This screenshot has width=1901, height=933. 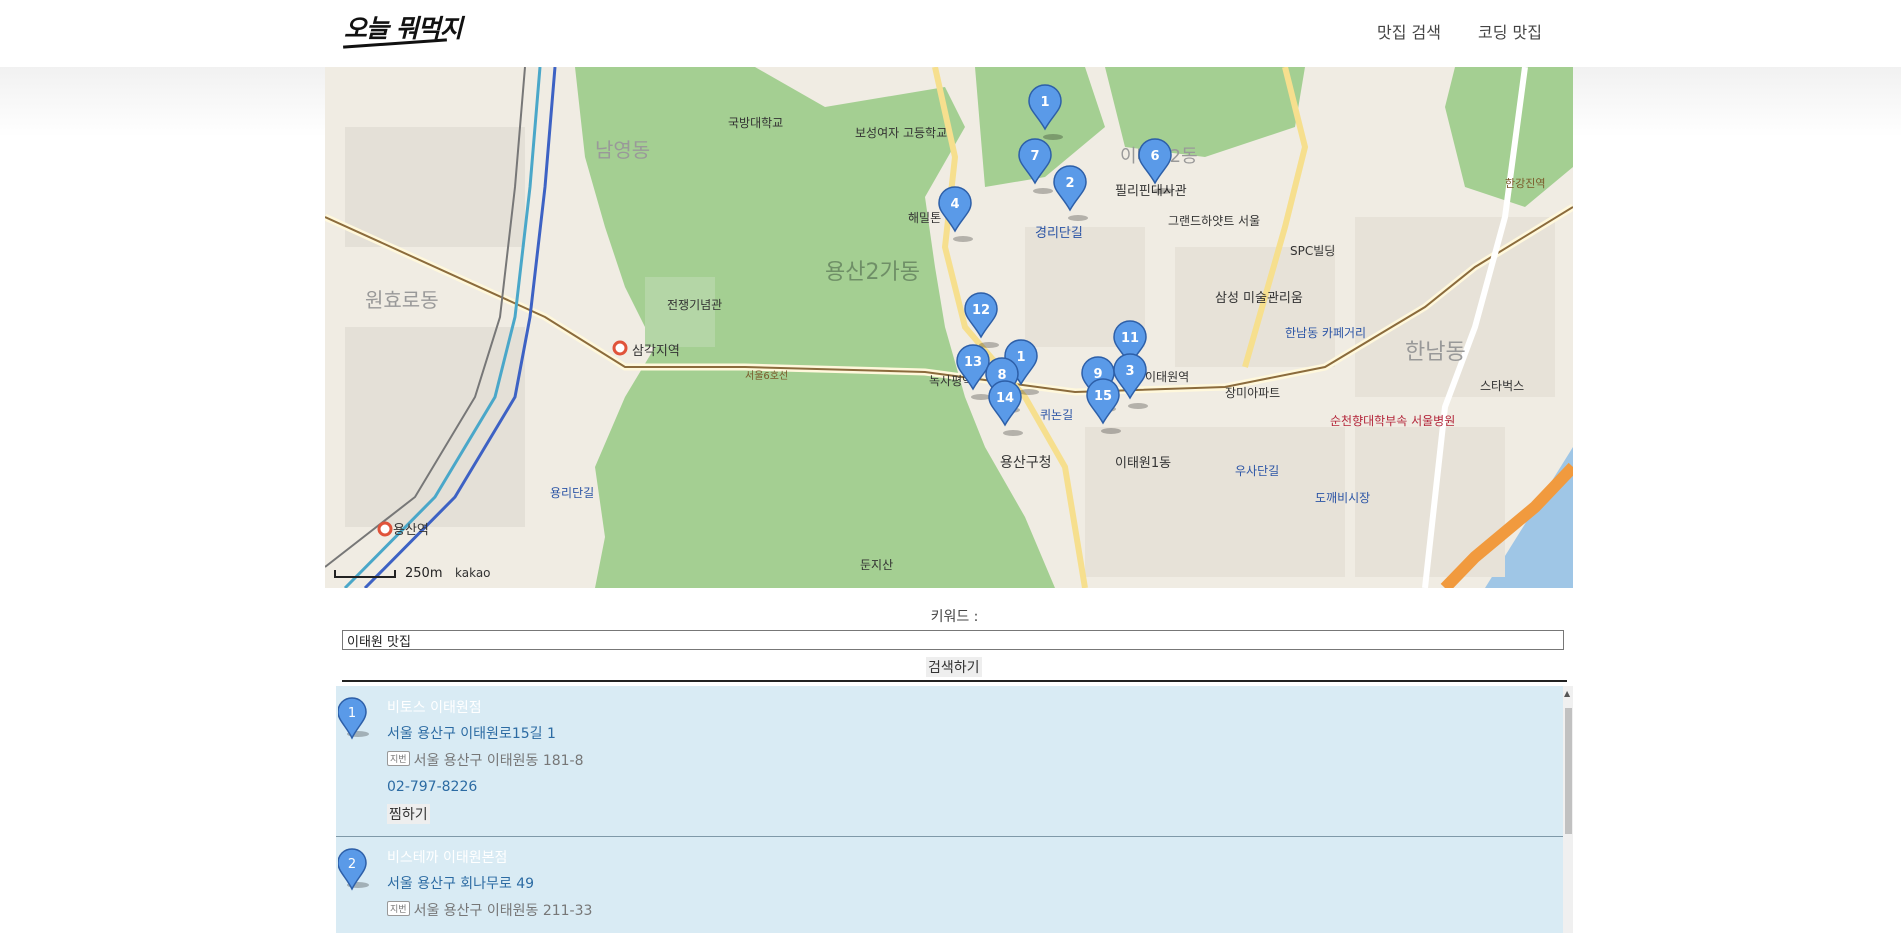 What do you see at coordinates (694, 305) in the screenshot?
I see `map-label-war-memorial: 전쟁기념관` at bounding box center [694, 305].